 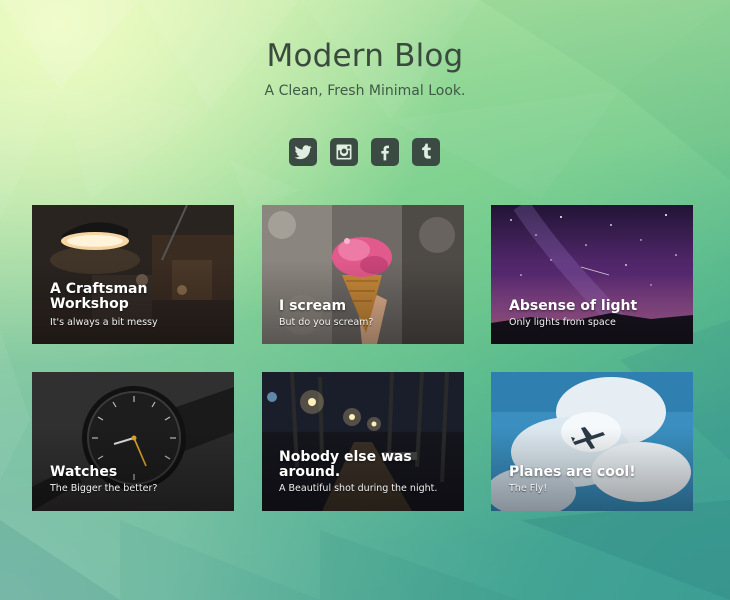 I want to click on post-subtitle: The Bigger the better?, so click(x=104, y=488).